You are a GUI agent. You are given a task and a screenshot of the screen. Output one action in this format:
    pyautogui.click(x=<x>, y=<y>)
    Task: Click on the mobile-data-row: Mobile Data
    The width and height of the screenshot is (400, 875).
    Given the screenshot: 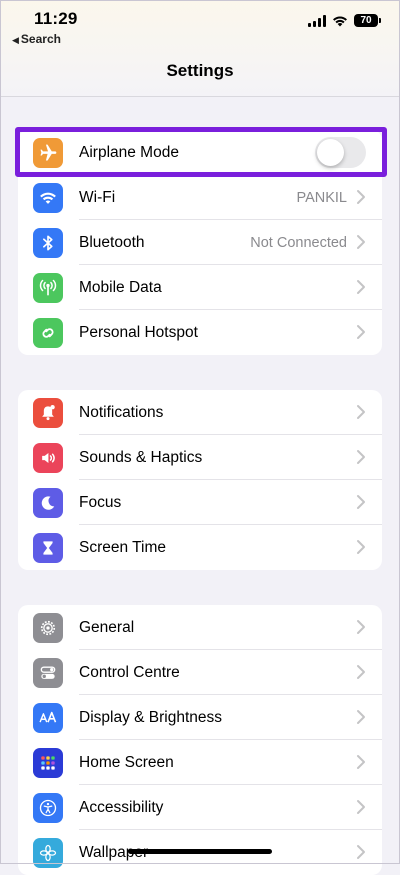 What is the action you would take?
    pyautogui.click(x=200, y=287)
    